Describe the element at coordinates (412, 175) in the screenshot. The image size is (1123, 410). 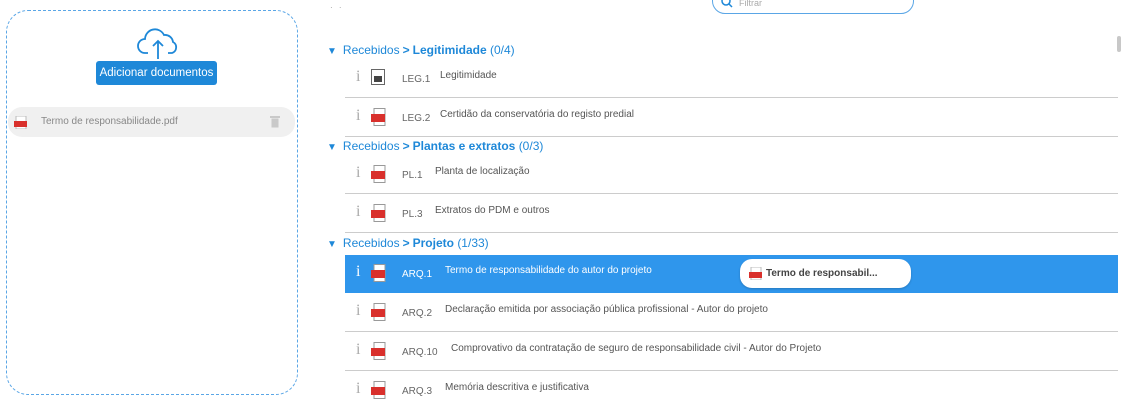
I see `doc-code: PL.1` at that location.